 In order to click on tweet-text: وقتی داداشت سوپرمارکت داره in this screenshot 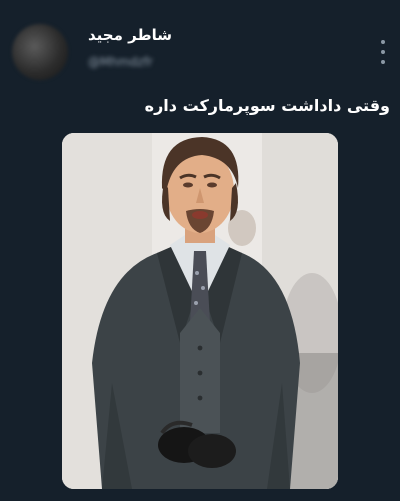, I will do `click(267, 105)`.